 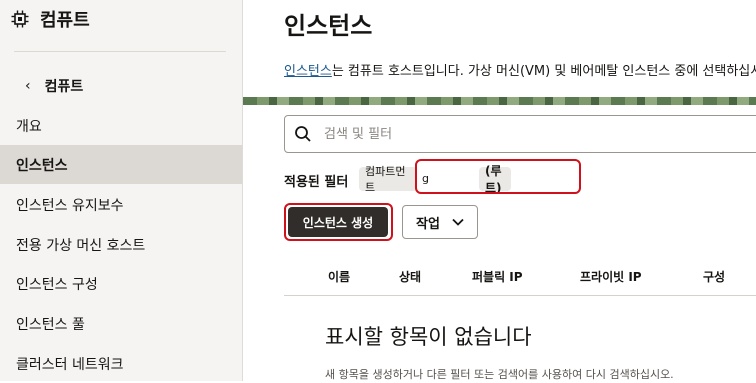 I want to click on sidebar-item-instances: 인스턴스, so click(x=121, y=164).